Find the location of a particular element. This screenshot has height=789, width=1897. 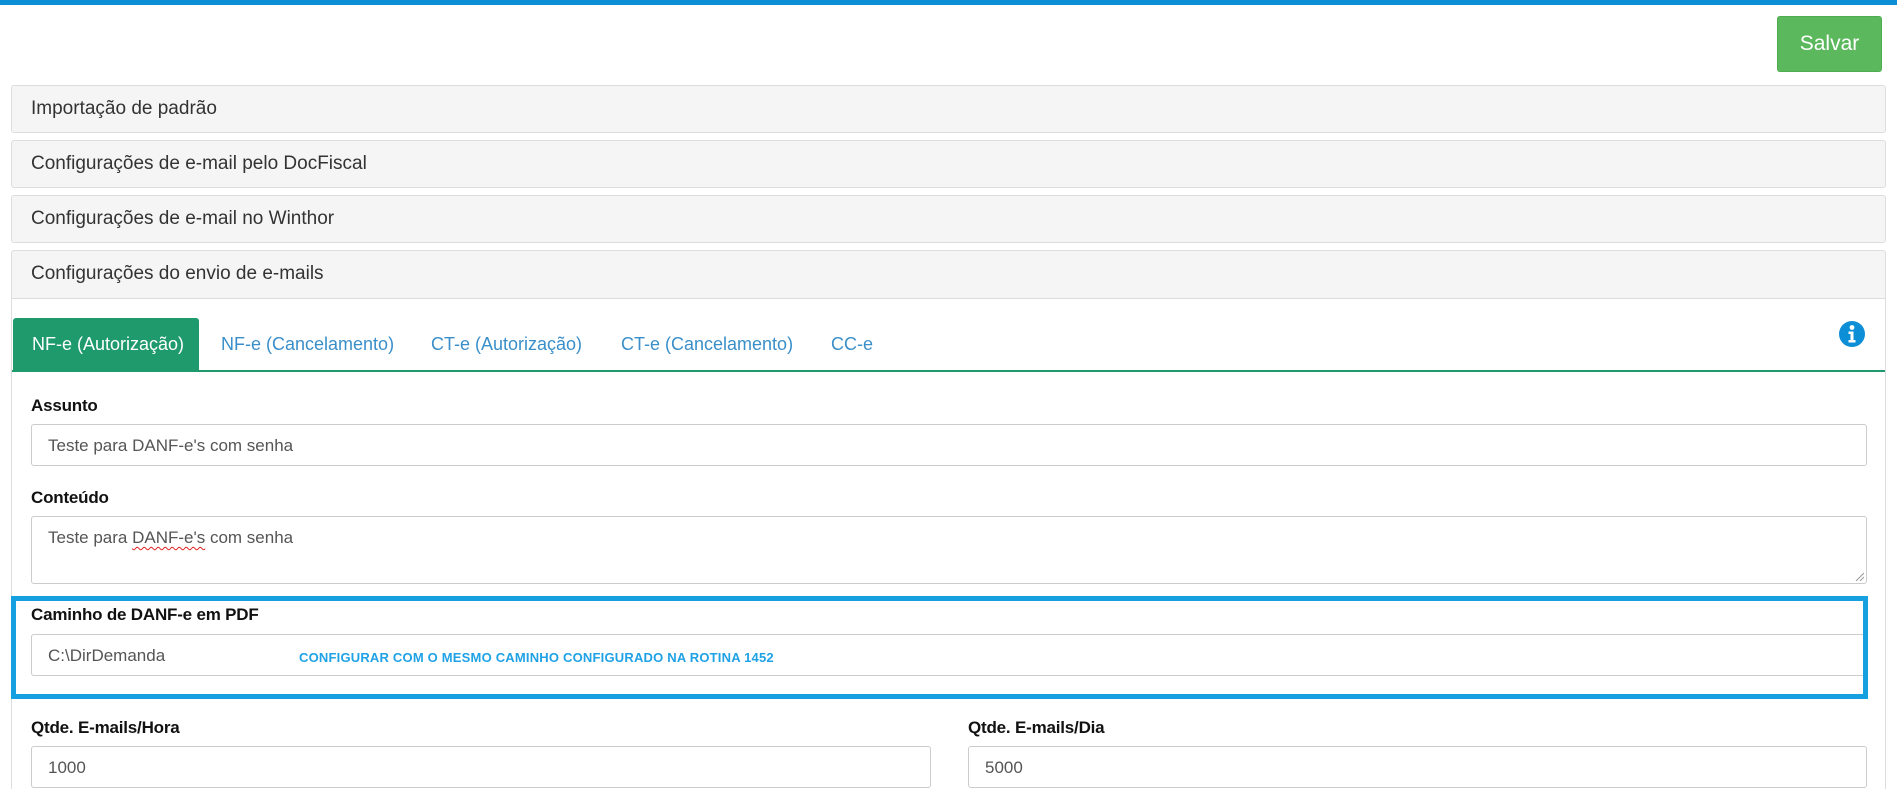

resize-grip-icon is located at coordinates (1859, 576).